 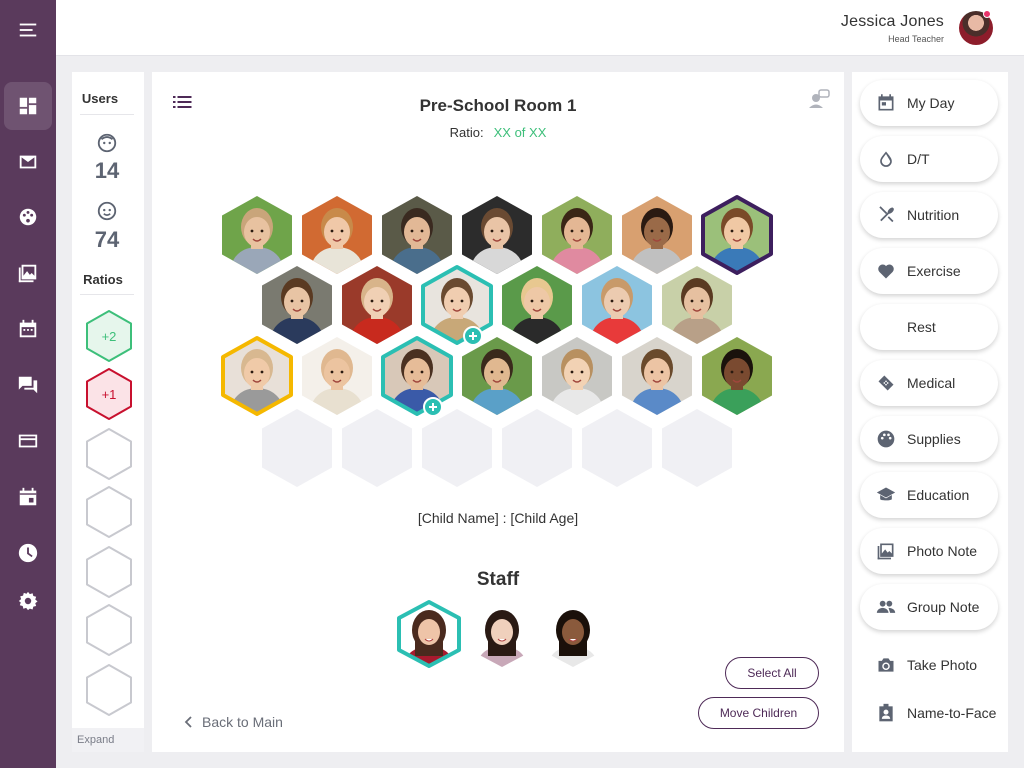 I want to click on side-navigation, so click(x=28, y=384).